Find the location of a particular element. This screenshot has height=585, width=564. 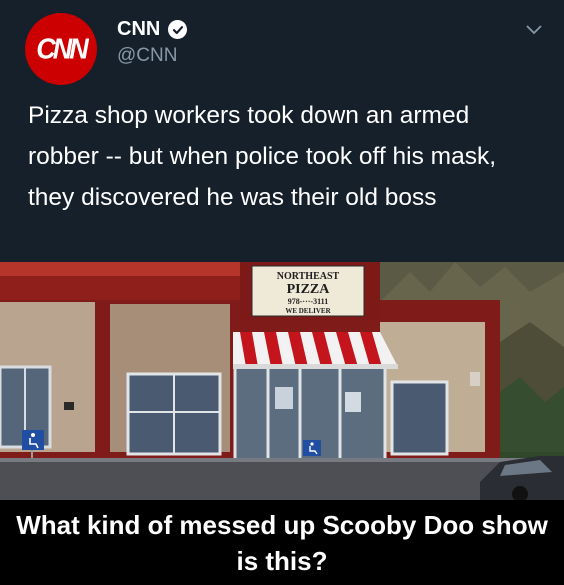

wheelchair-icon is located at coordinates (312, 448).